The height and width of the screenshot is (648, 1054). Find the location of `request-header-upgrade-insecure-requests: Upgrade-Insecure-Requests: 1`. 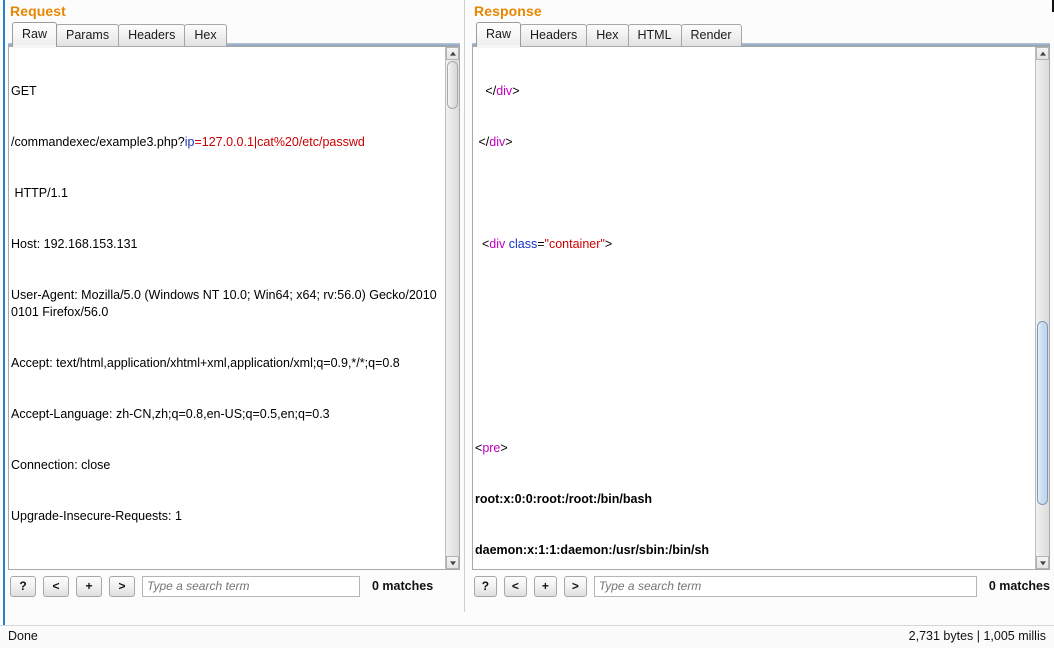

request-header-upgrade-insecure-requests: Upgrade-Insecure-Requests: 1 is located at coordinates (96, 516).